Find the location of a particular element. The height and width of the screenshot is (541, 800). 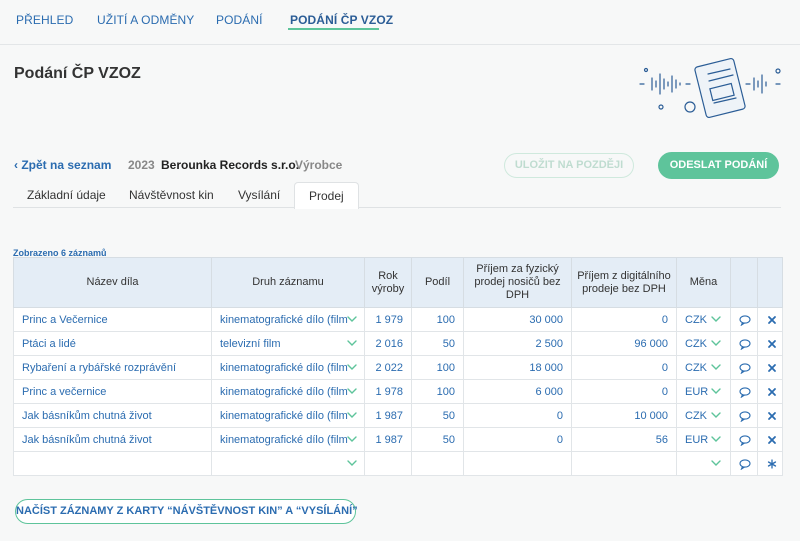

nav-item-podani: PODÁNÍ is located at coordinates (239, 20).